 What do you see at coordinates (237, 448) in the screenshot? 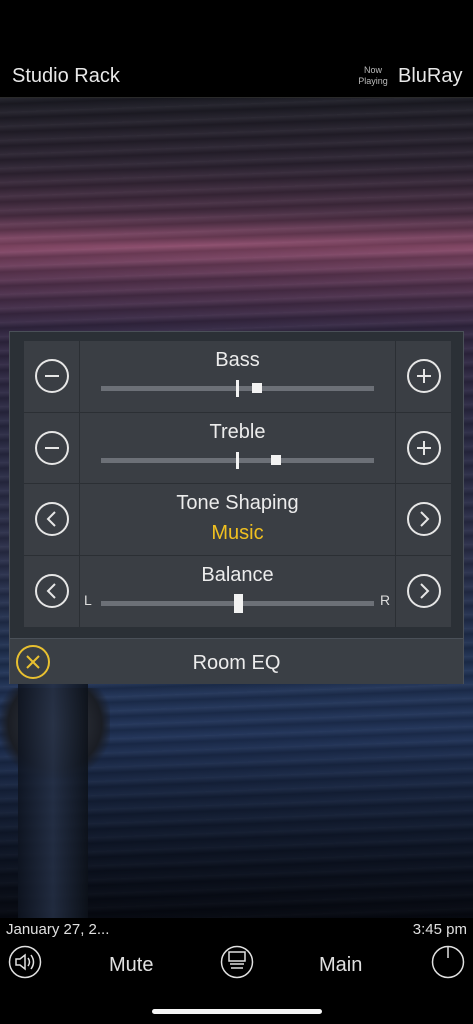
I see `treble-row: Treble` at bounding box center [237, 448].